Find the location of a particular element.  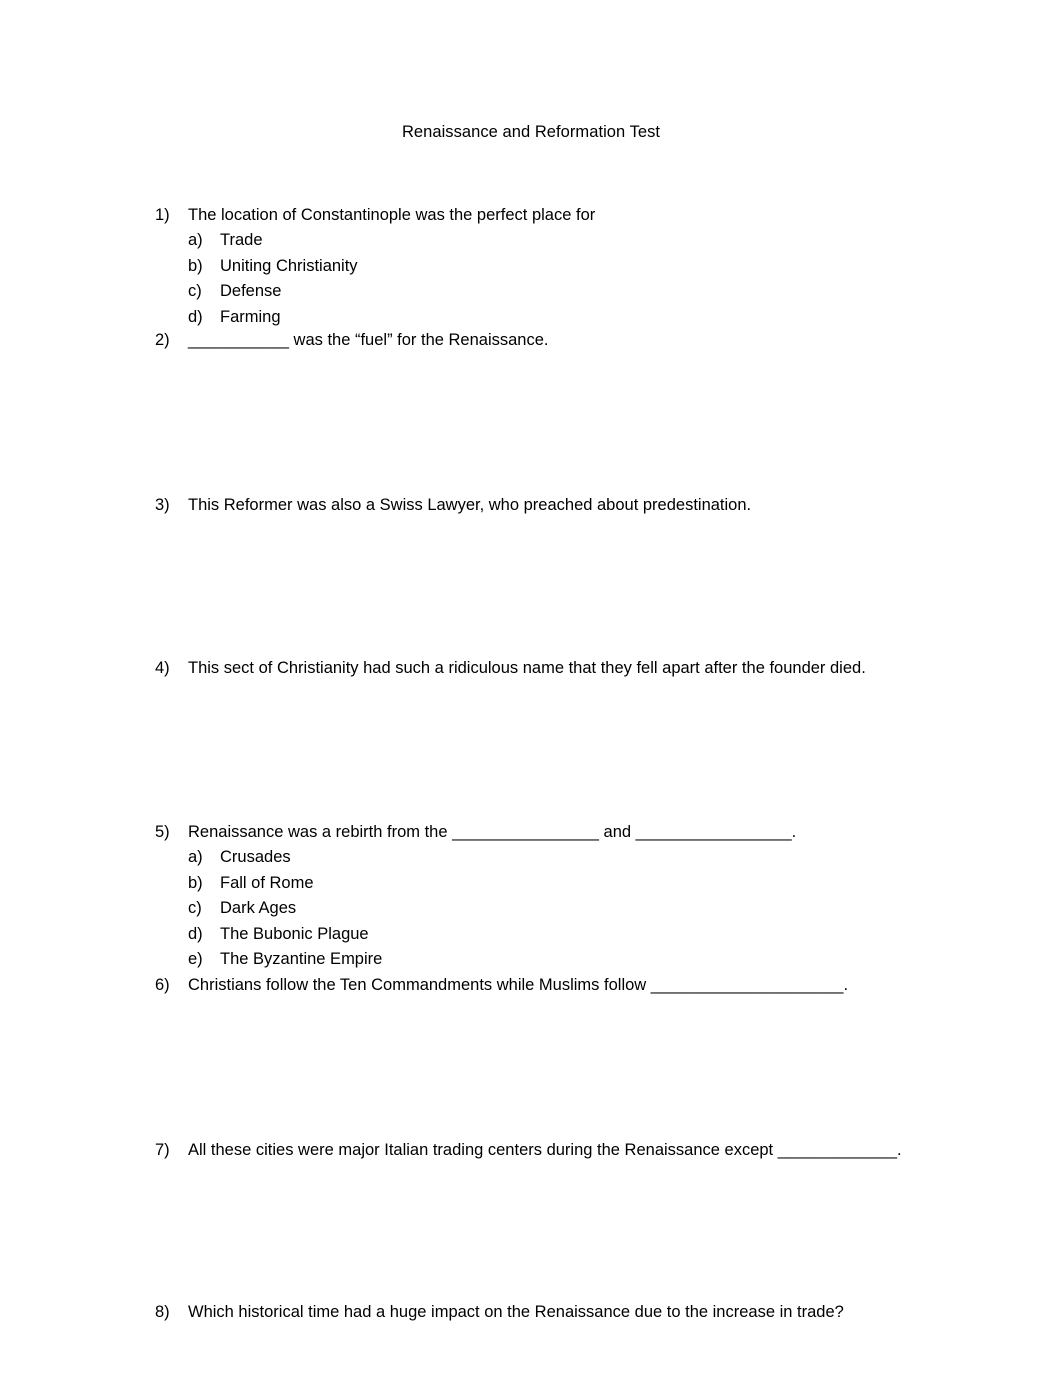

answer-option-text: The Bubonic Plague is located at coordinates (294, 933).